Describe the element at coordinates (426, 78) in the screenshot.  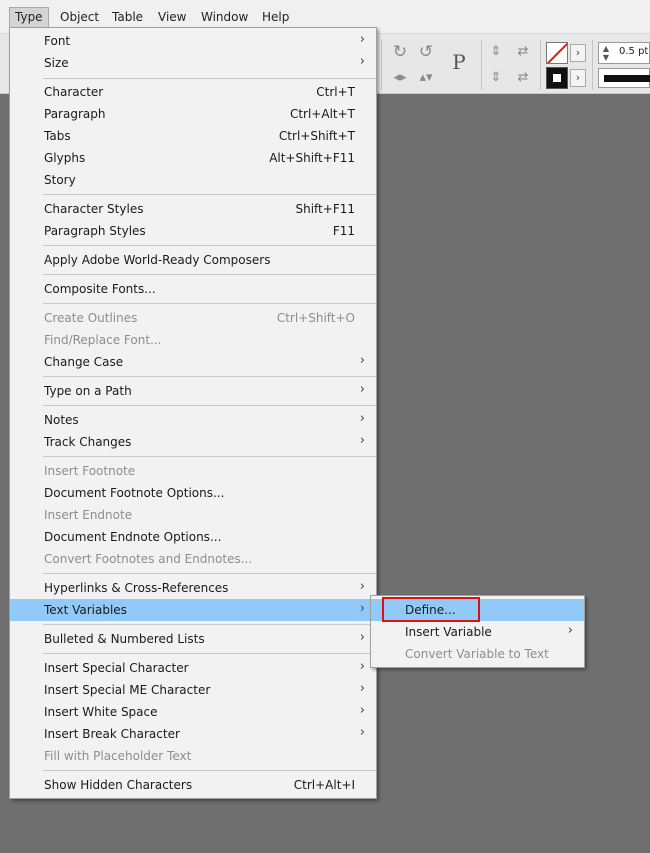
I see `flip-vertical-icon: ▴▾` at that location.